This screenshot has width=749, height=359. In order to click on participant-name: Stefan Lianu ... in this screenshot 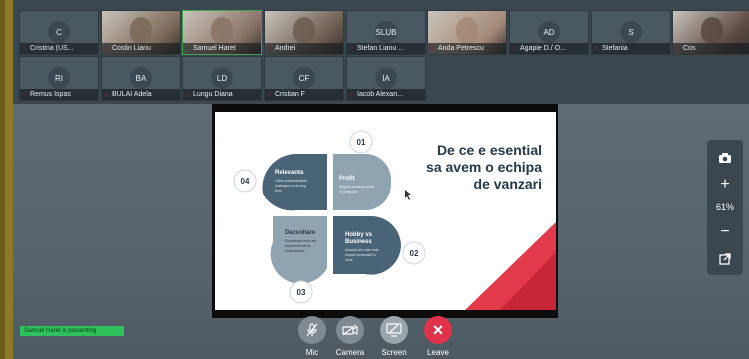, I will do `click(386, 48)`.